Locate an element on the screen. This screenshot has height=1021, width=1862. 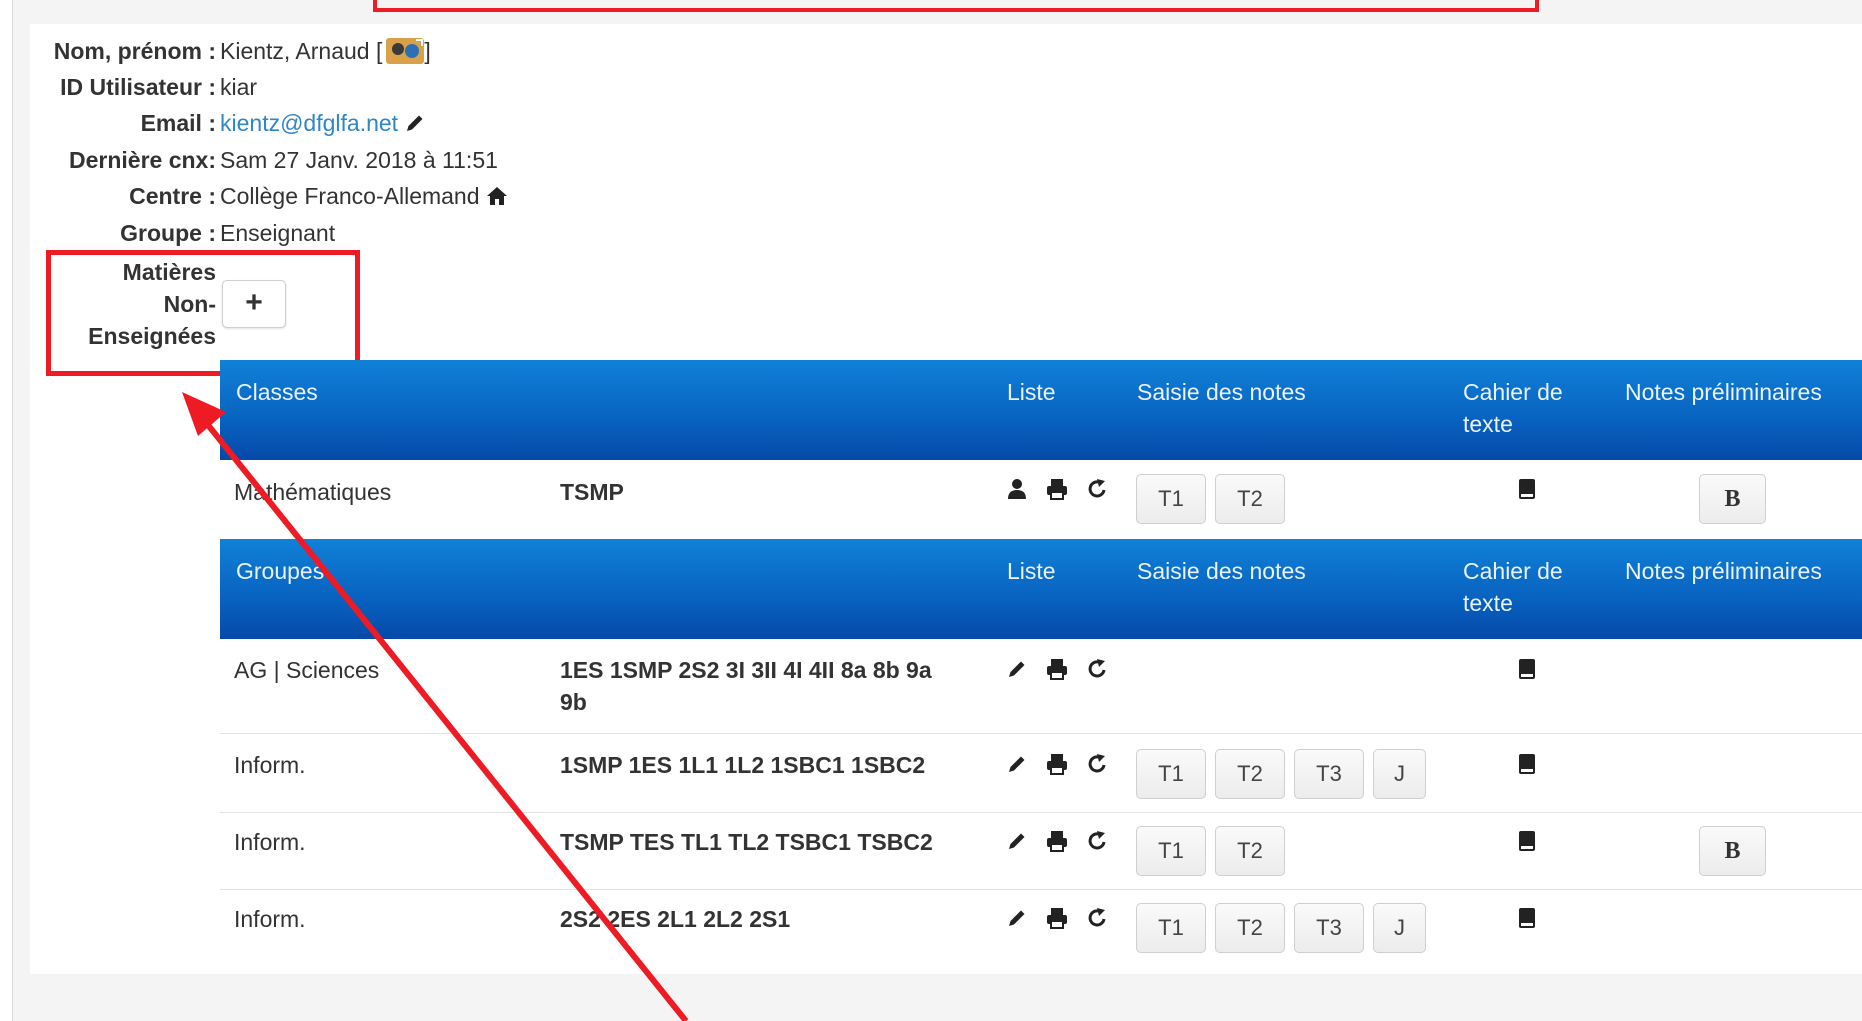
email-value: kientz@dfglfa.net is located at coordinates (323, 123).